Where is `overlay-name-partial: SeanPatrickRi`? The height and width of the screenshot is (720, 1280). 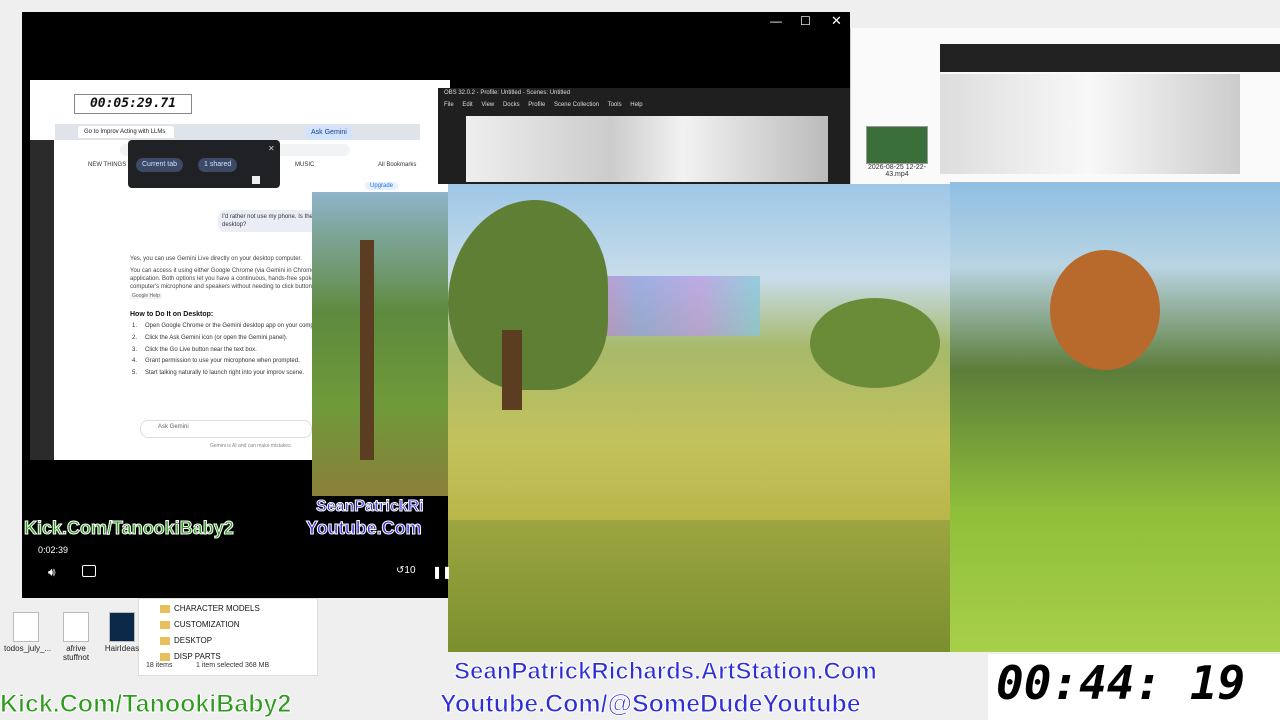
overlay-name-partial: SeanPatrickRi is located at coordinates (370, 507).